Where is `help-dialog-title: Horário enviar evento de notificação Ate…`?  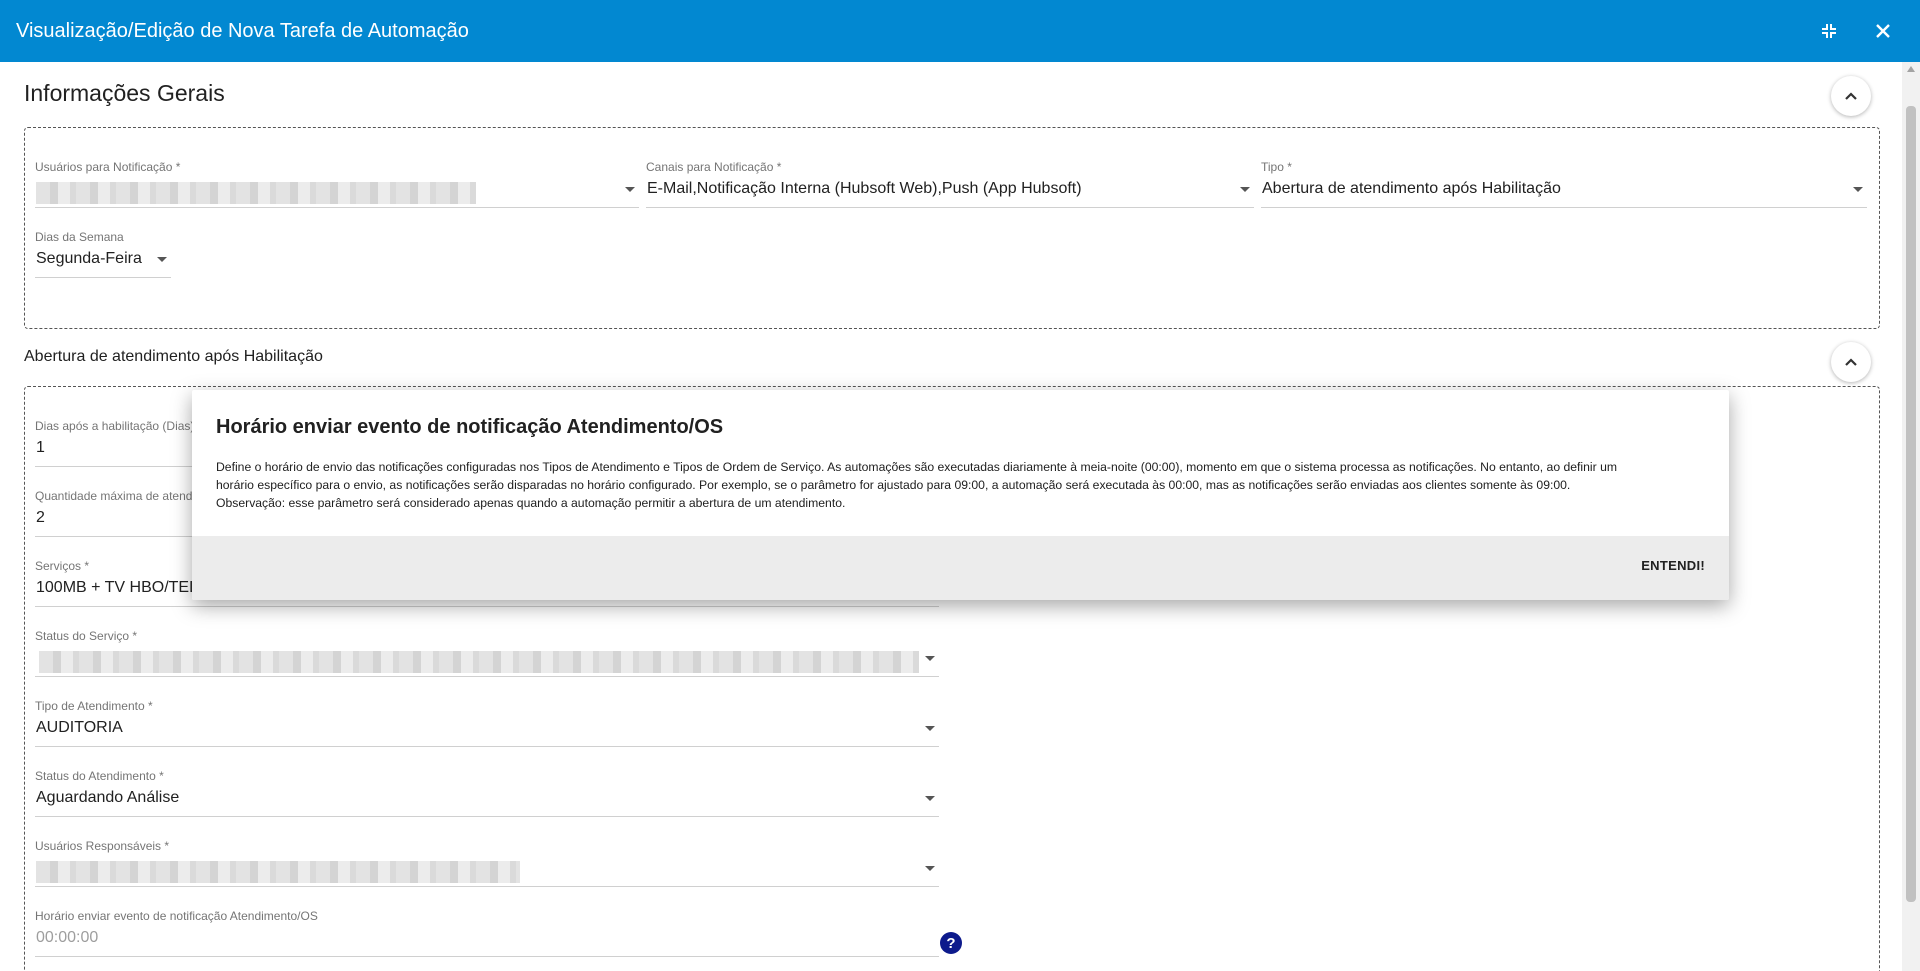
help-dialog-title: Horário enviar evento de notificação Ate… is located at coordinates (470, 427).